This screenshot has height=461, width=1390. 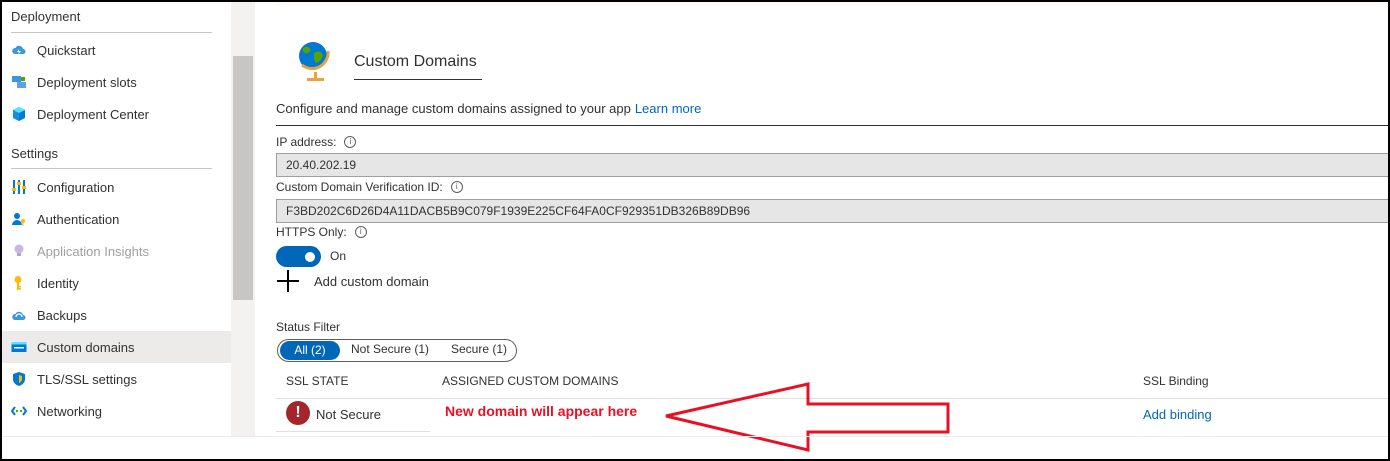 I want to click on sidebar-item-custom-domains: Custom domains, so click(x=116, y=347).